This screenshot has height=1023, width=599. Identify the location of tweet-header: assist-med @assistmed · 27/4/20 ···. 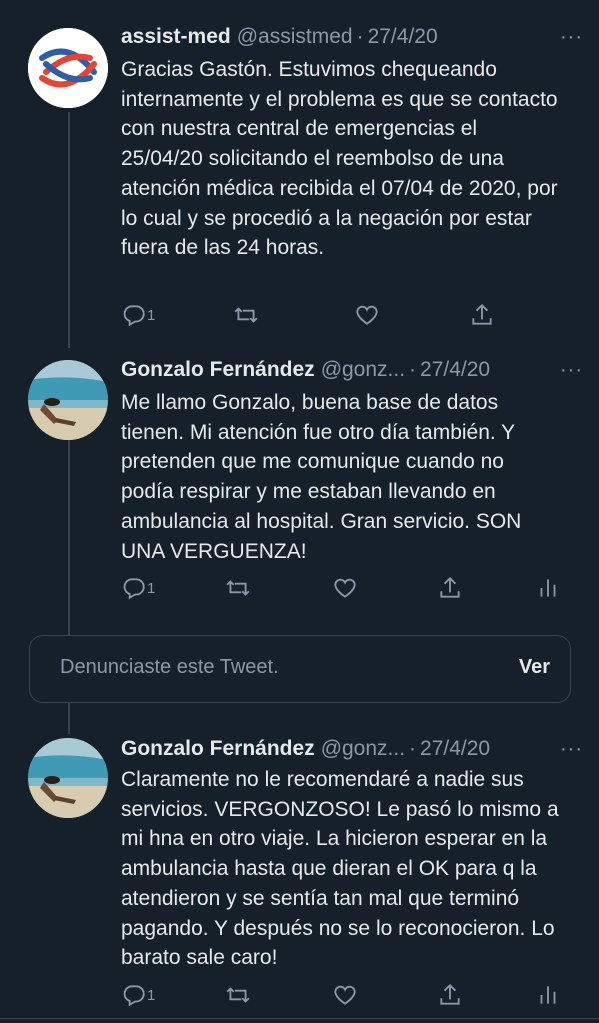
(352, 37).